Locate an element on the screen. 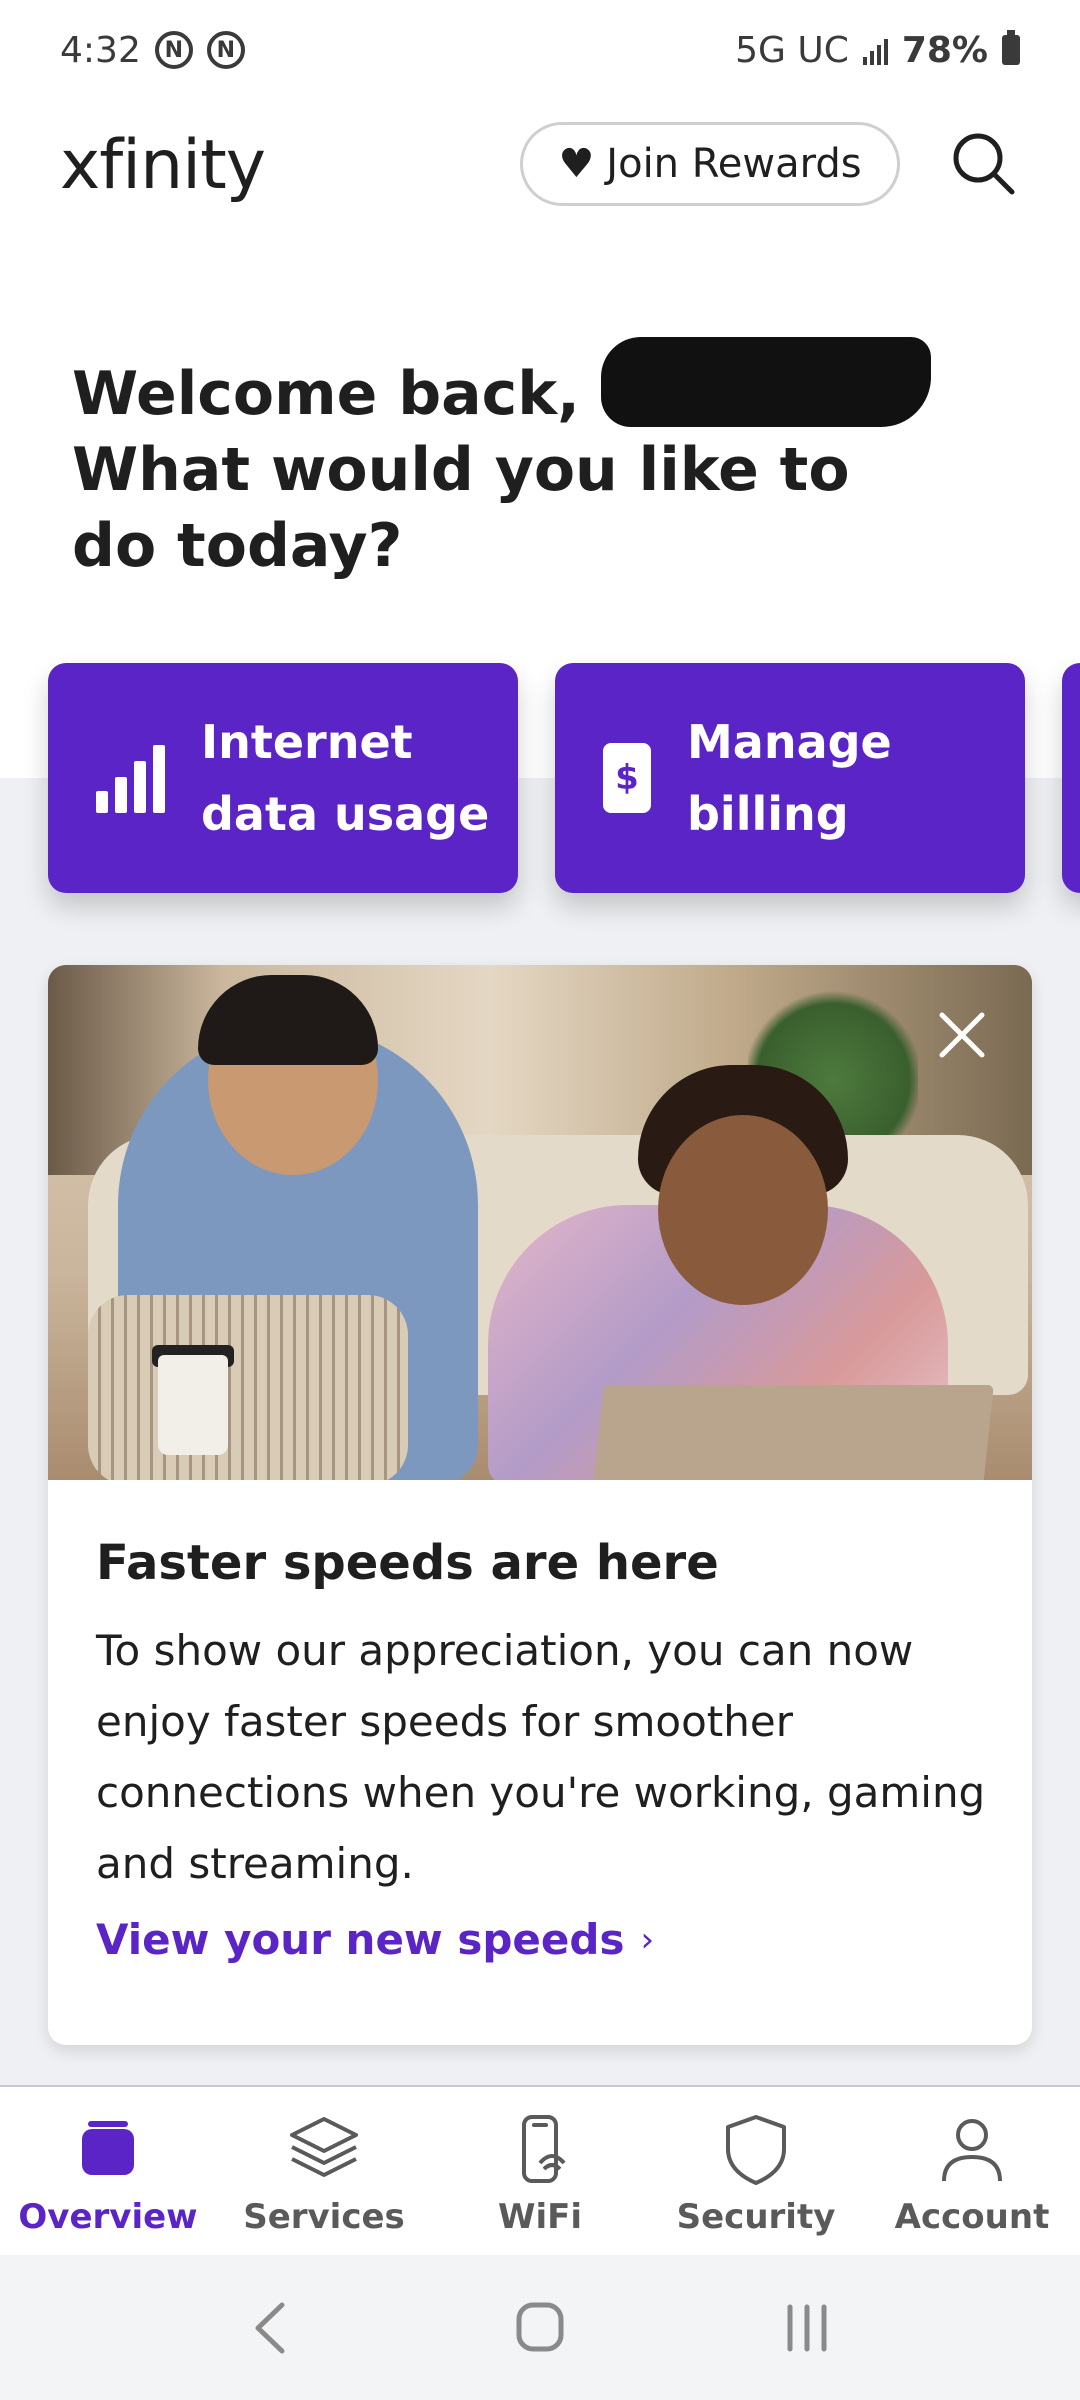  nav-wifi: WiFi is located at coordinates (540, 2171).